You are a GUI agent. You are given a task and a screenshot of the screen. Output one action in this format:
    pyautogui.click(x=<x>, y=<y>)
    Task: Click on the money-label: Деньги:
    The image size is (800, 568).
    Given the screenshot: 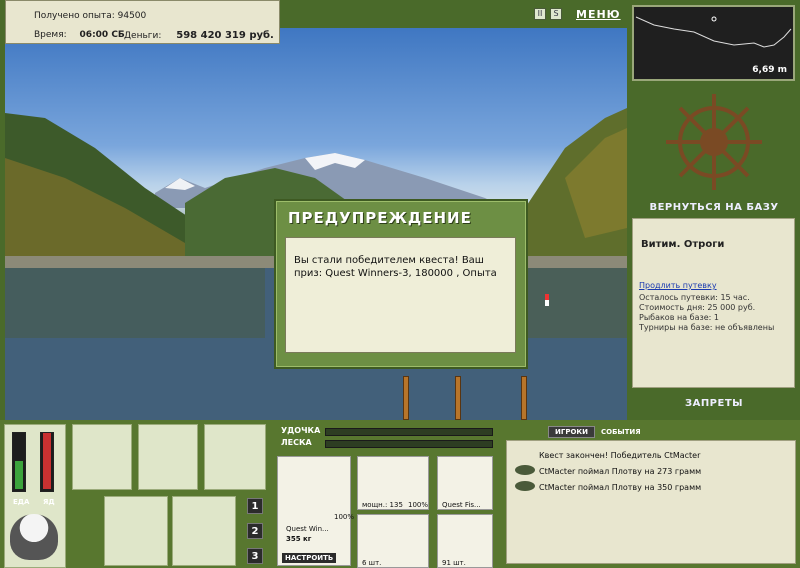 What is the action you would take?
    pyautogui.click(x=143, y=36)
    